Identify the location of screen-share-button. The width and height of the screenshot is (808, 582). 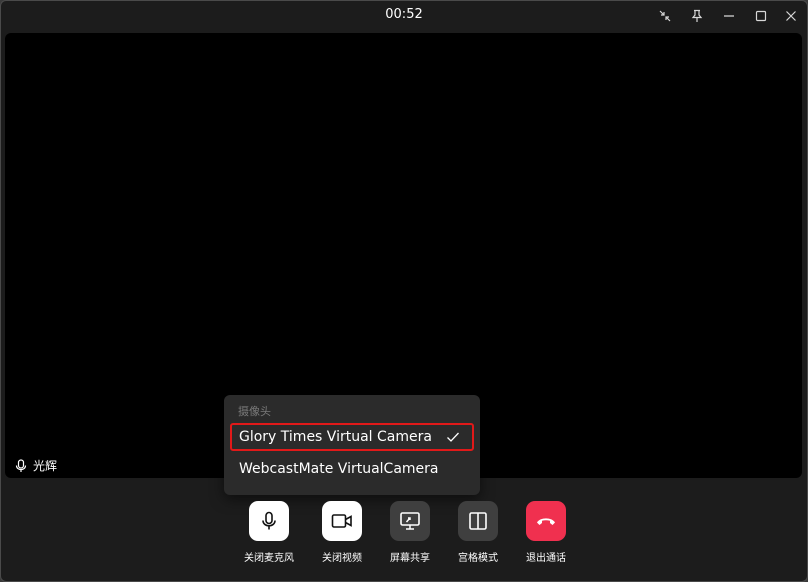
(410, 521).